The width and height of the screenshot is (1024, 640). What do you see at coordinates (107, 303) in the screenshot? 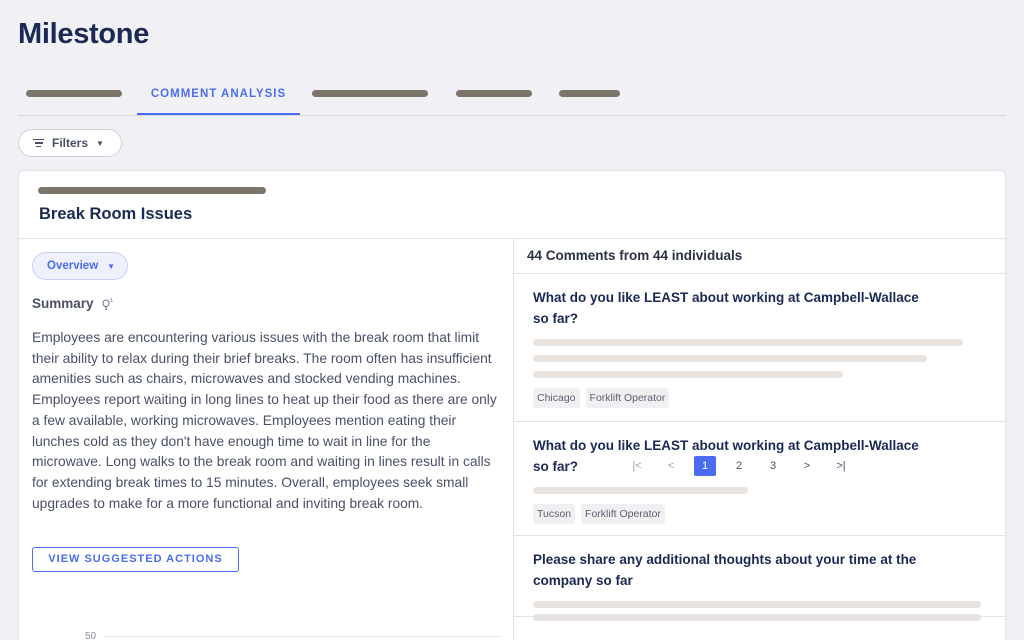
I see `lightbulb-icon` at bounding box center [107, 303].